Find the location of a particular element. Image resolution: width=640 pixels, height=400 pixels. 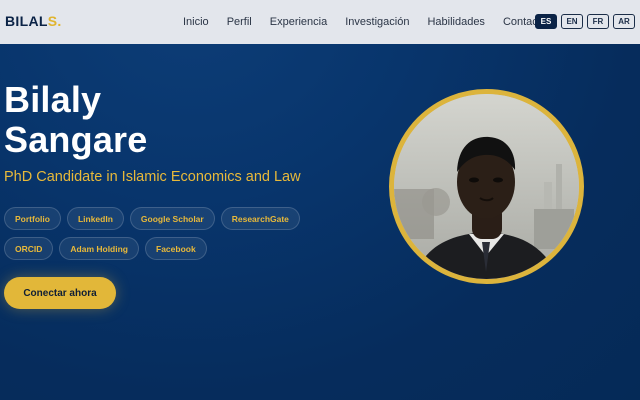

google-scholar-link: Google Scholar is located at coordinates (172, 218).